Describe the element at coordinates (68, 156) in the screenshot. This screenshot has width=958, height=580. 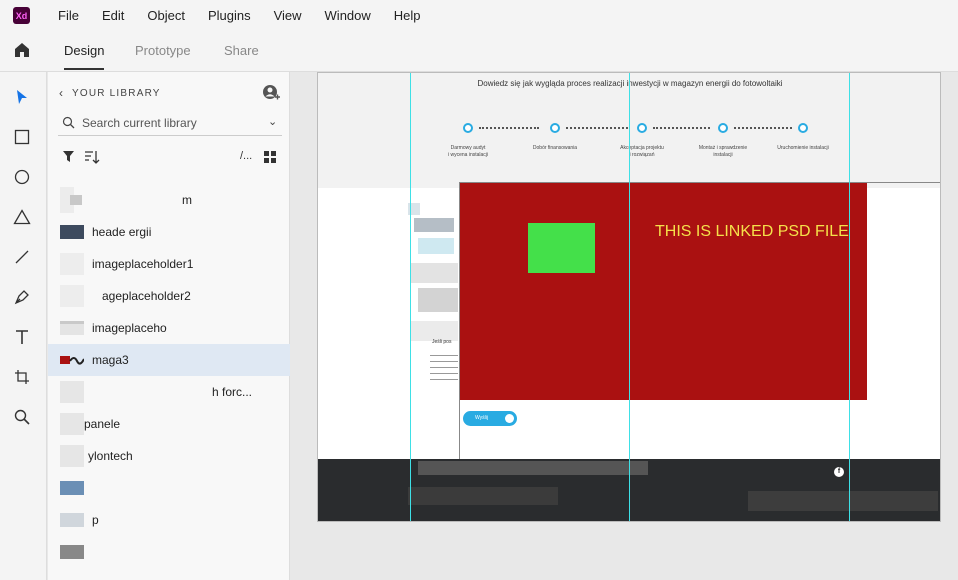
I see `filter-icon` at that location.